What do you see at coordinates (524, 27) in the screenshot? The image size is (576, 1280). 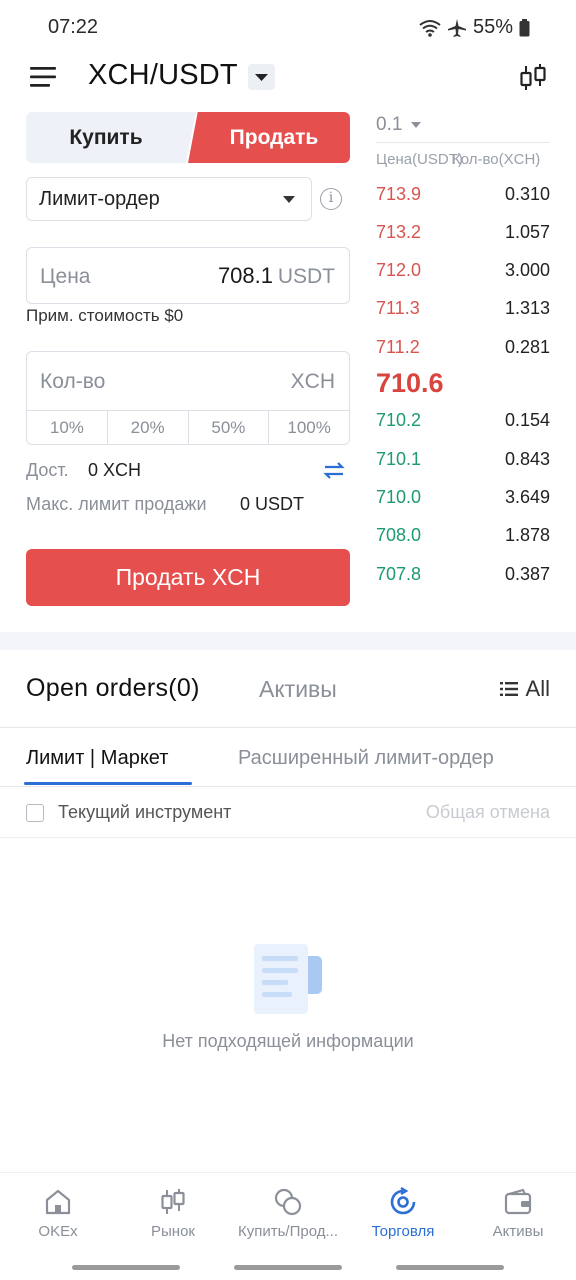 I see `battery-icon` at bounding box center [524, 27].